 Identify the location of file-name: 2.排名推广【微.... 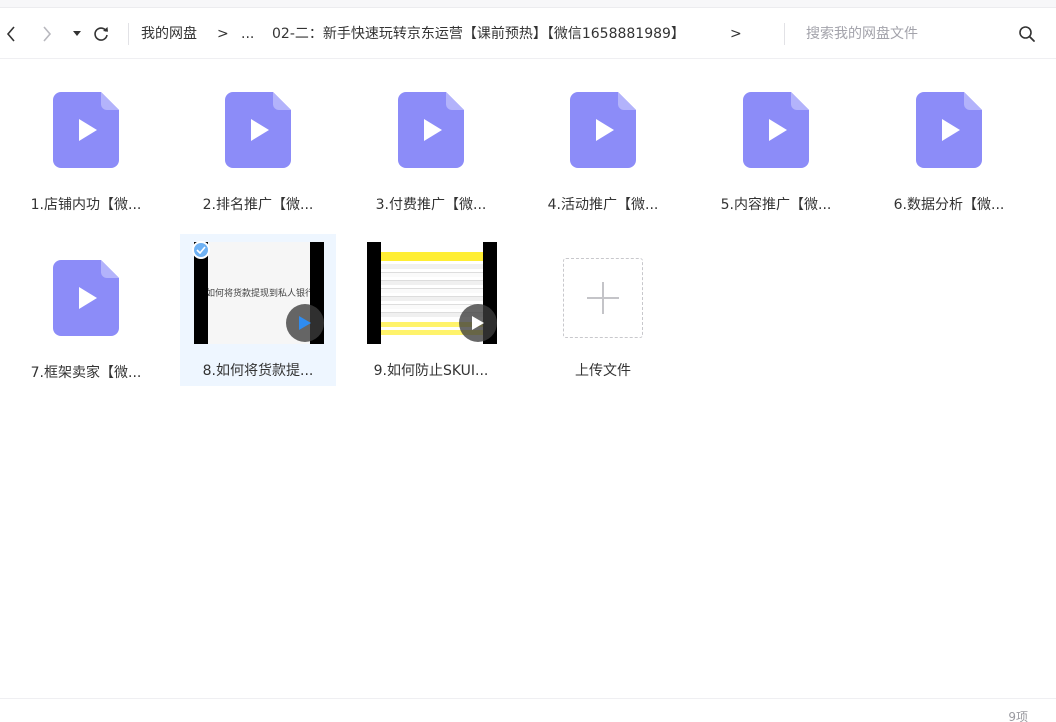
(258, 205).